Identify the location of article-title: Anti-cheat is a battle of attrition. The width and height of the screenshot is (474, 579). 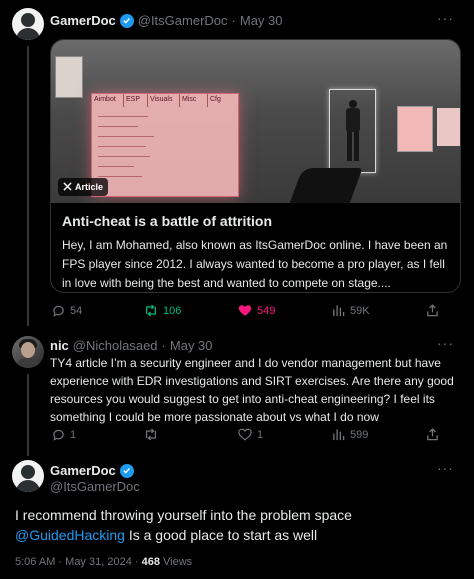
(167, 221).